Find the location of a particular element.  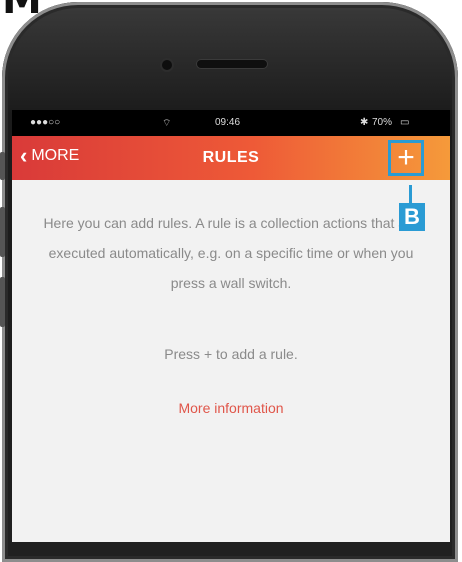

navigation-bar: ‹ MORE RULES + is located at coordinates (231, 158).